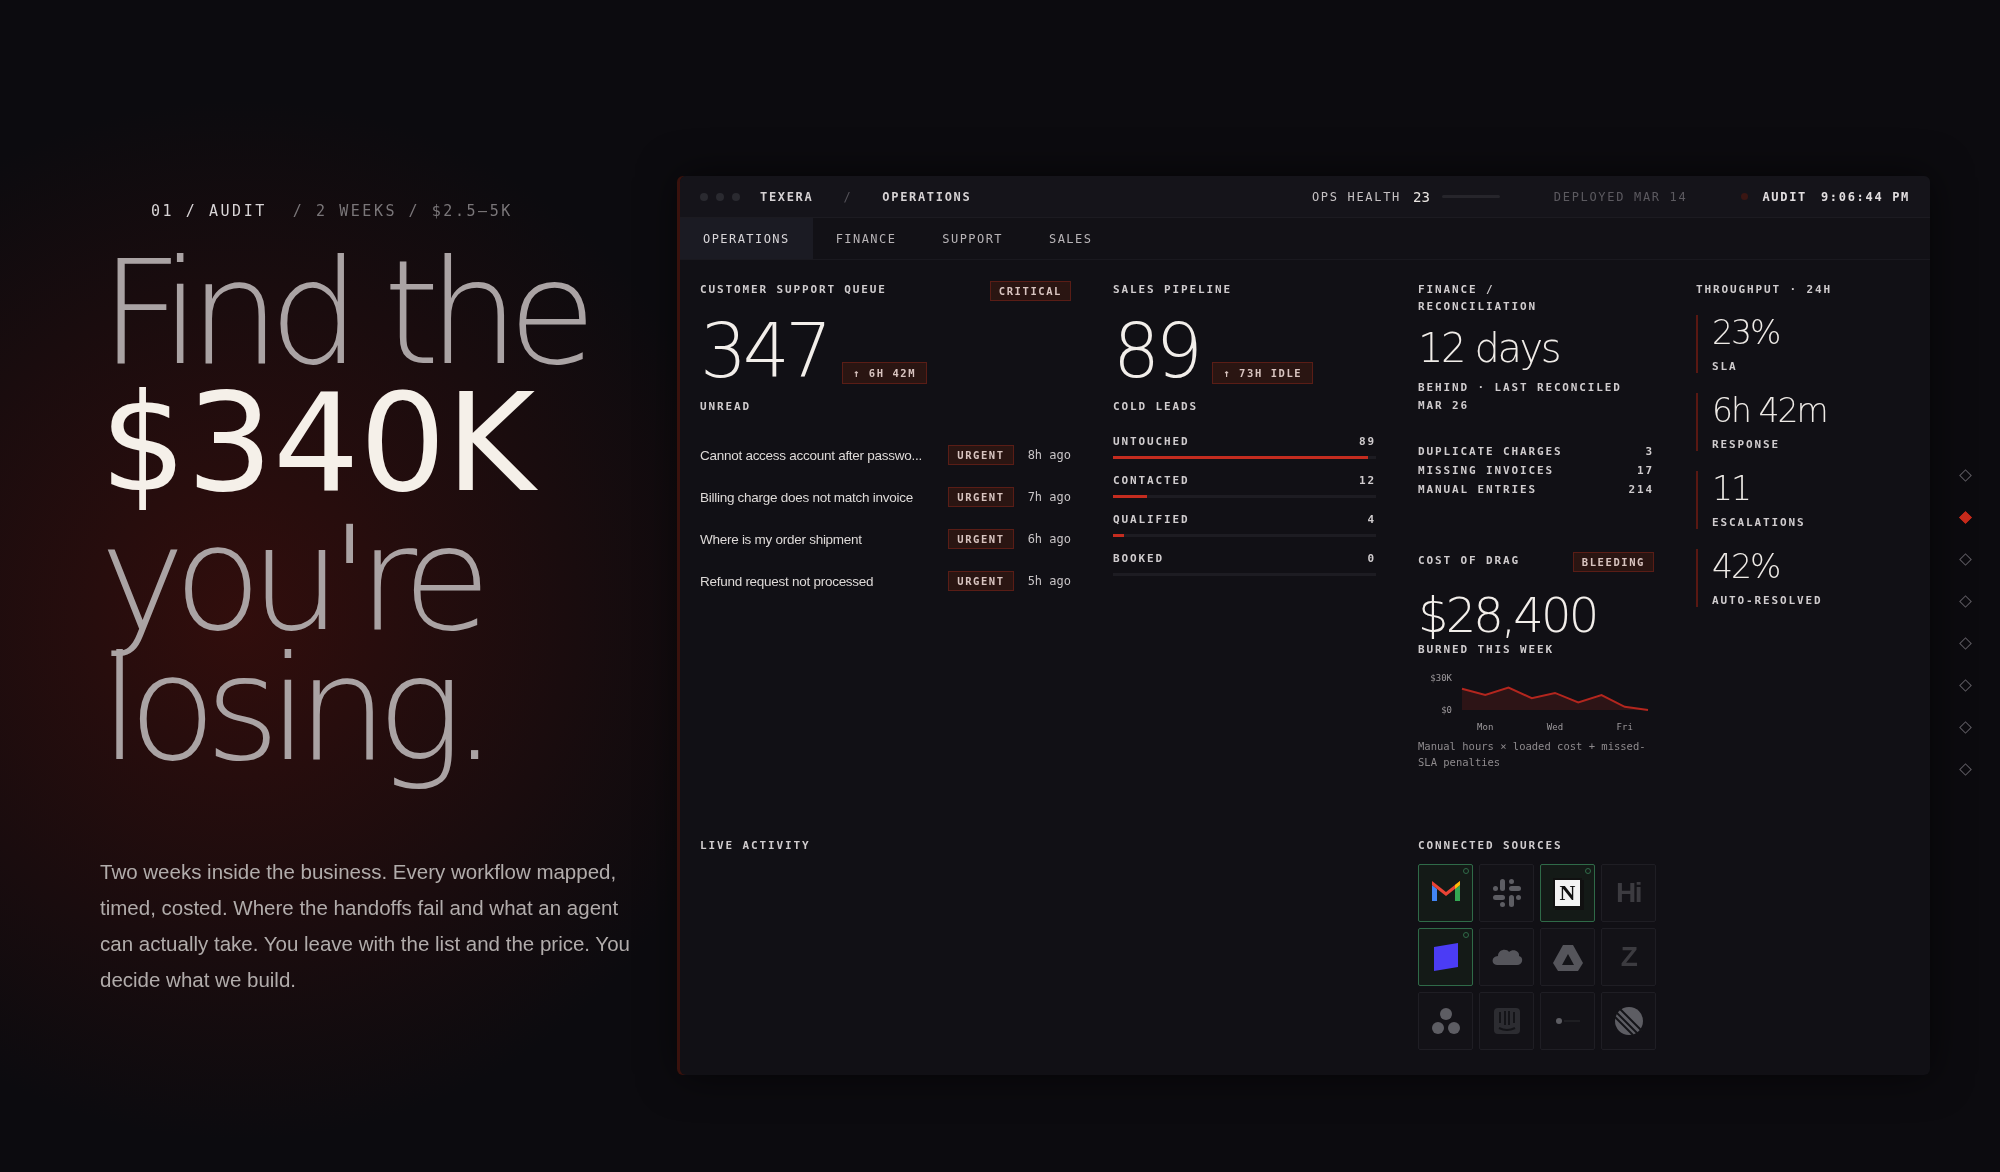  I want to click on delta-badge: ↑ 73H IDLE, so click(1263, 373).